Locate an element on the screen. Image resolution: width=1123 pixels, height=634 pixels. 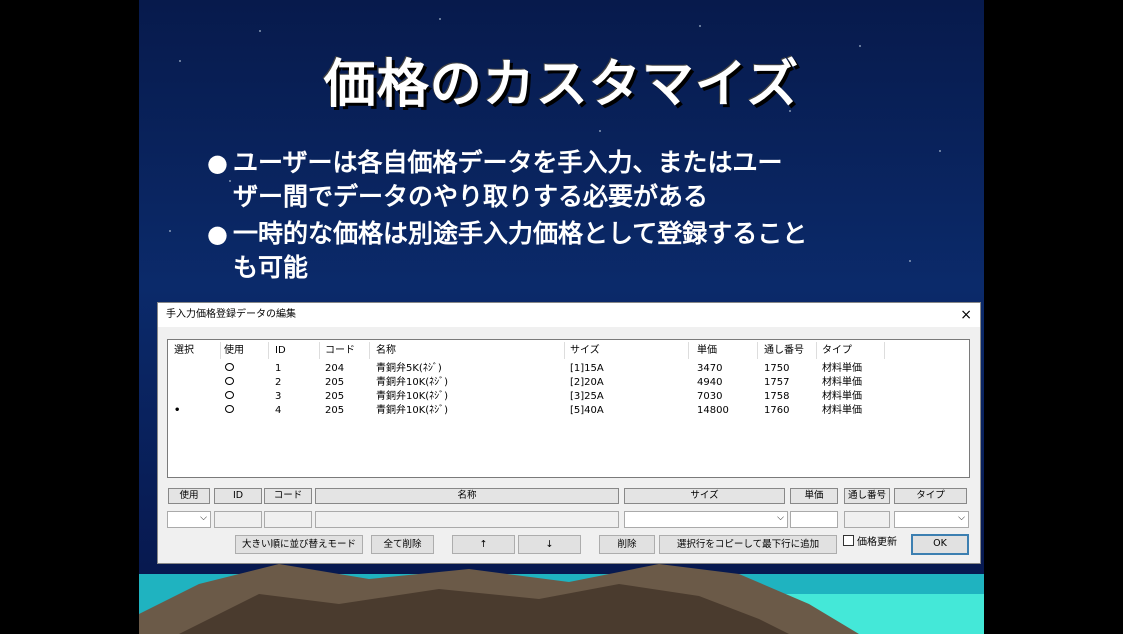
row-id: 1 is located at coordinates (278, 368).